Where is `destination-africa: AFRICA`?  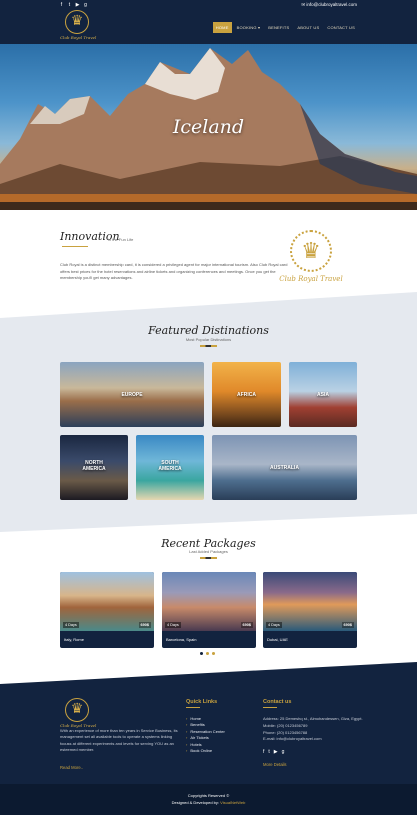
destination-africa: AFRICA is located at coordinates (246, 394).